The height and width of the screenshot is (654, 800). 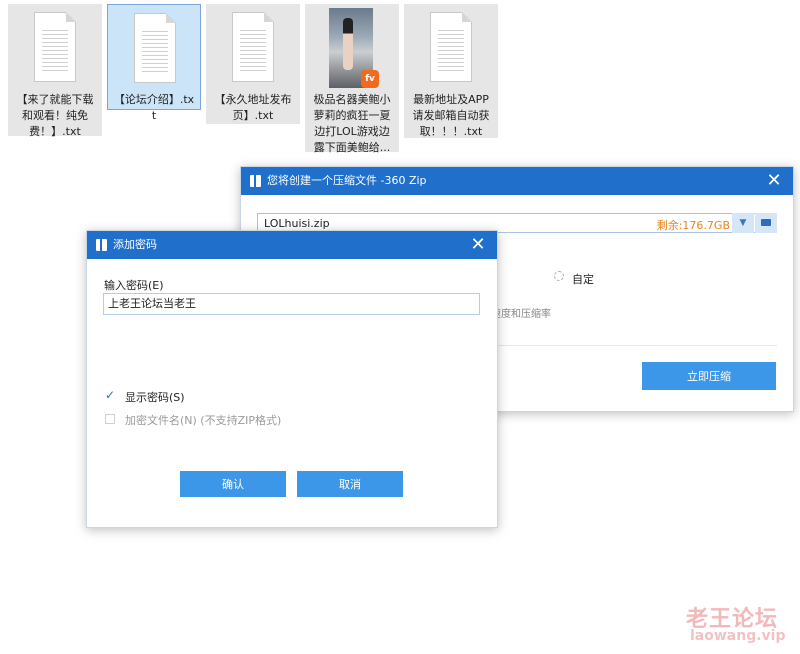 I want to click on desktop-file-3: 【永久地址发布页】.txt, so click(x=253, y=64).